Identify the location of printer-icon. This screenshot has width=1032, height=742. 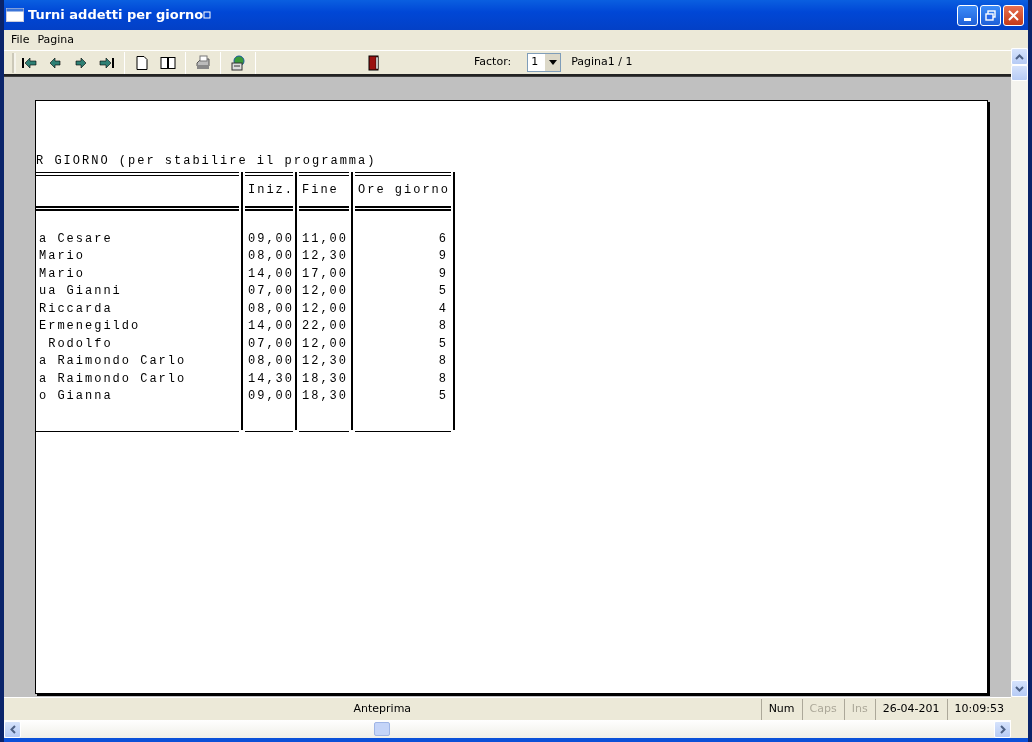
(203, 62).